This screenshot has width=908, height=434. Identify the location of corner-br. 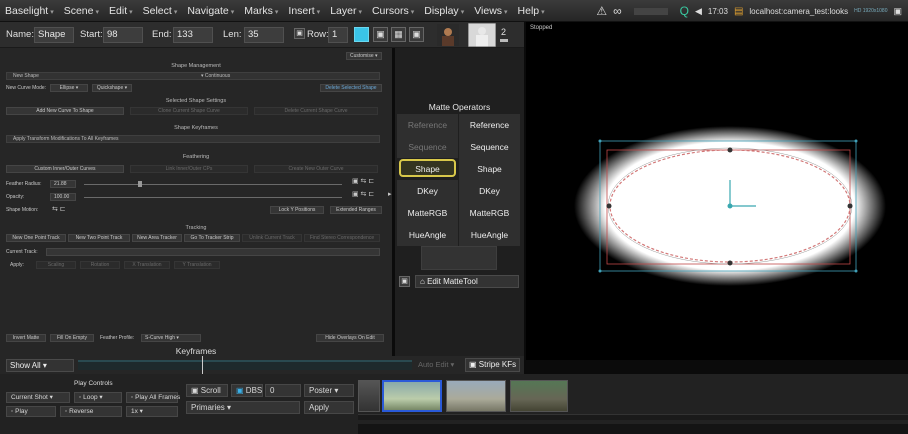
(856, 271).